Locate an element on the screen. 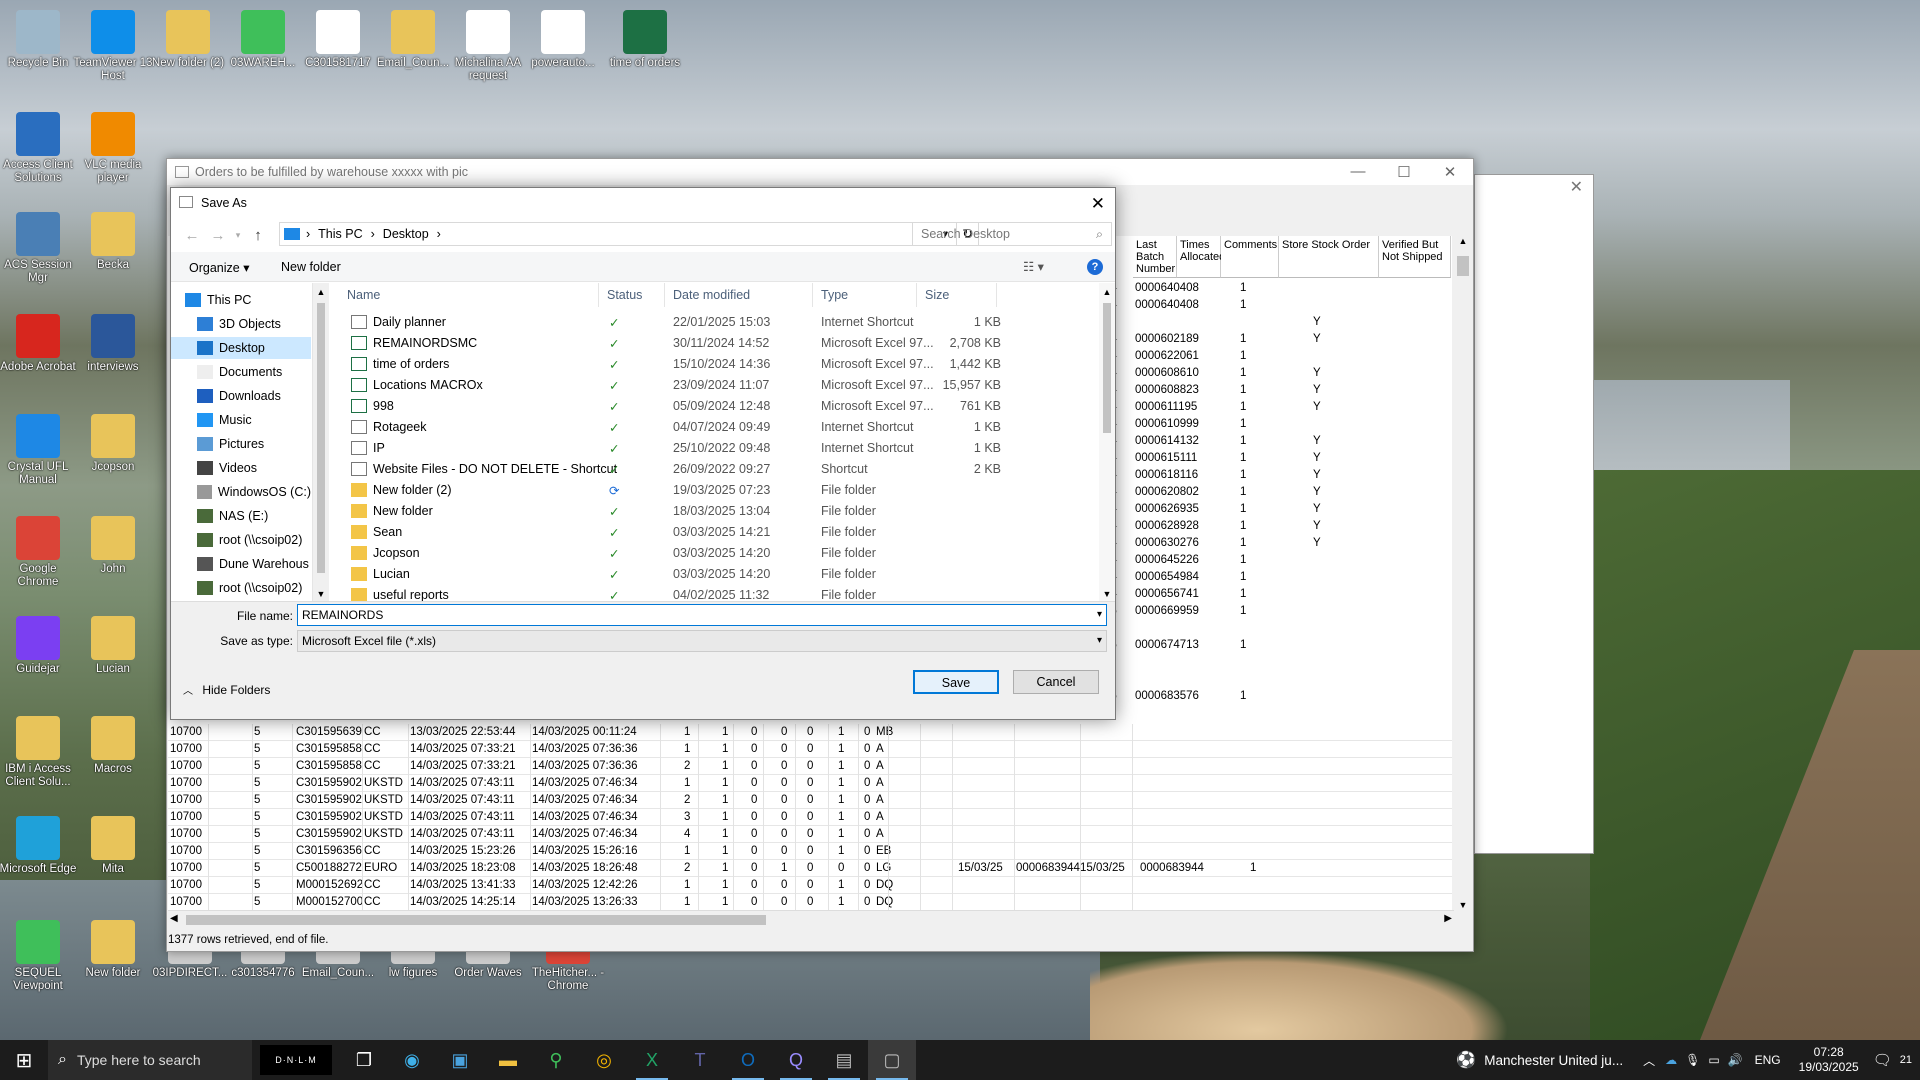 The height and width of the screenshot is (1080, 1920). breadcrumb-desktop: Desktop is located at coordinates (406, 234).